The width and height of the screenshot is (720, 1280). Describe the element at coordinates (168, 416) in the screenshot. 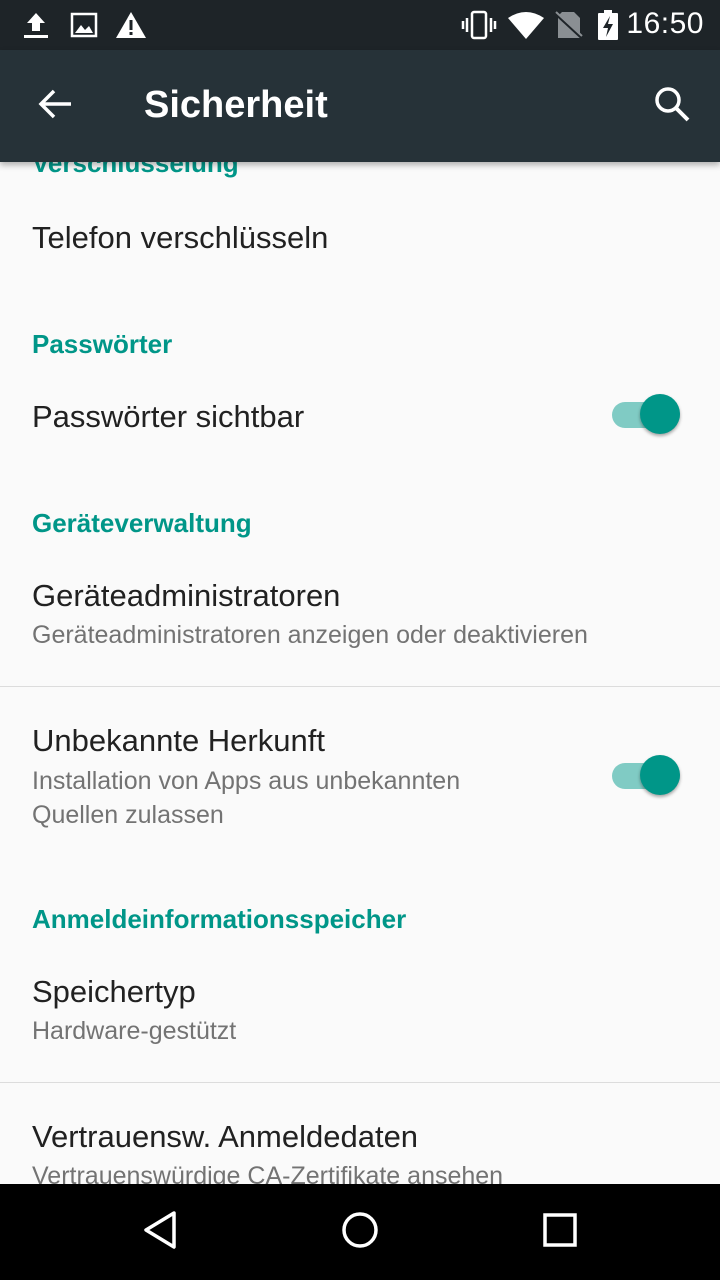

I see `pref-title: Passwörter sichtbar` at that location.